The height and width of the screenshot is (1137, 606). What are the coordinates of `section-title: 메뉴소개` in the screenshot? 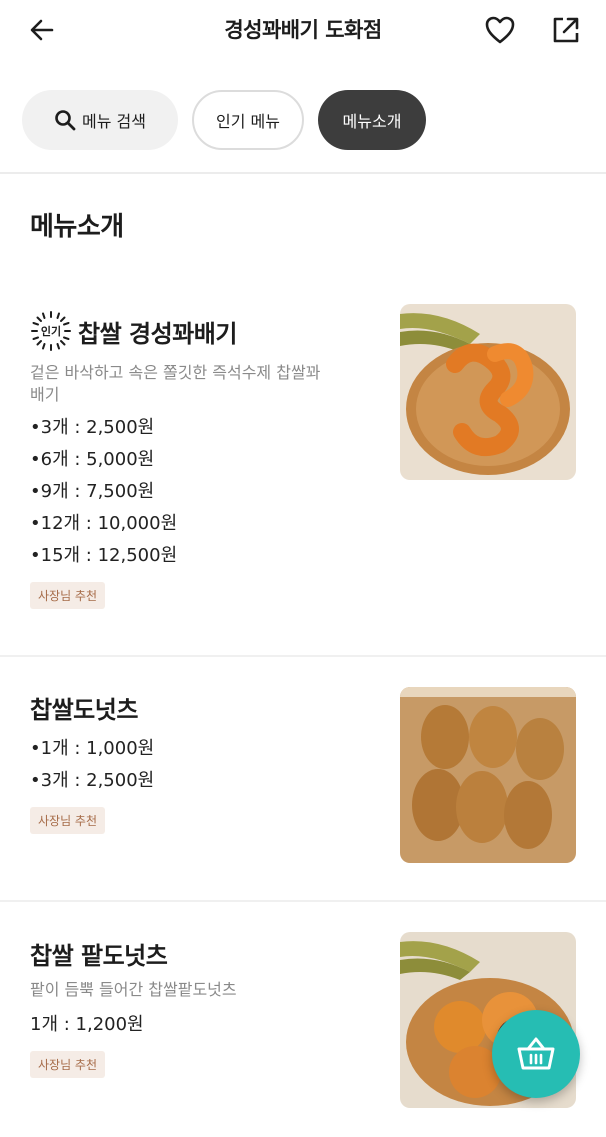 It's located at (77, 227).